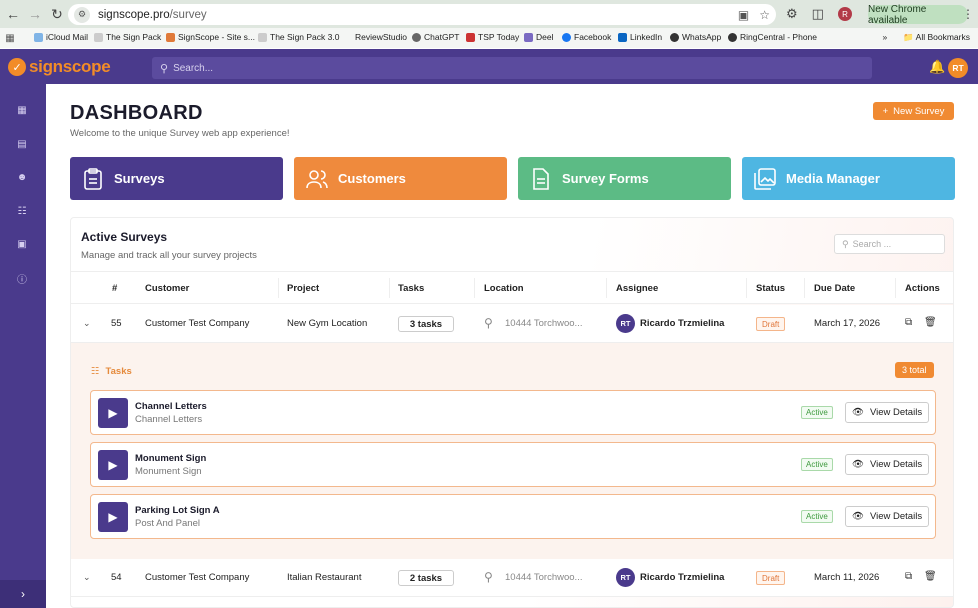  Describe the element at coordinates (937, 67) in the screenshot. I see `notifications-bell-icon: 🔔` at that location.